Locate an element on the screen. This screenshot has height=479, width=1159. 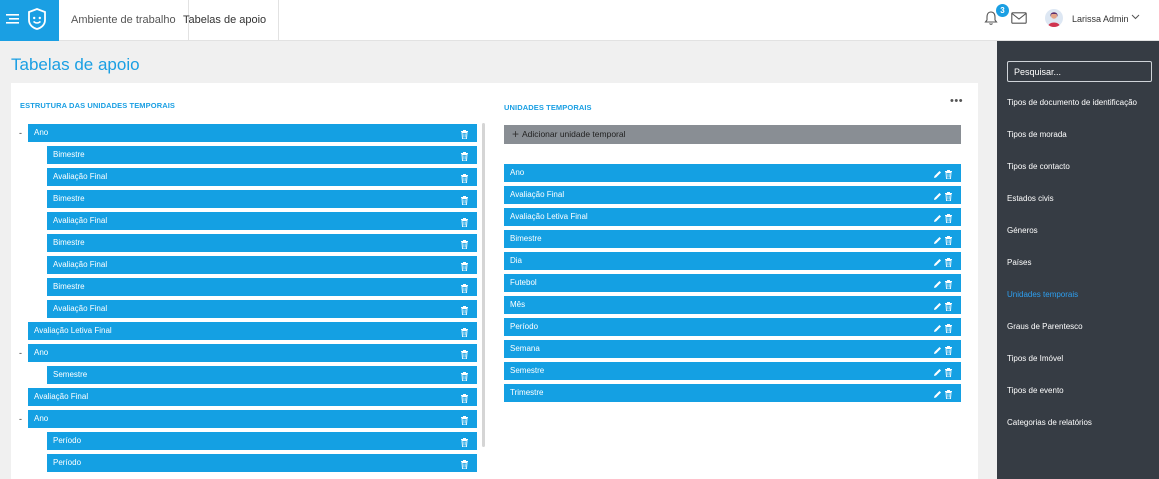
unit-row-label: Ano is located at coordinates (517, 172).